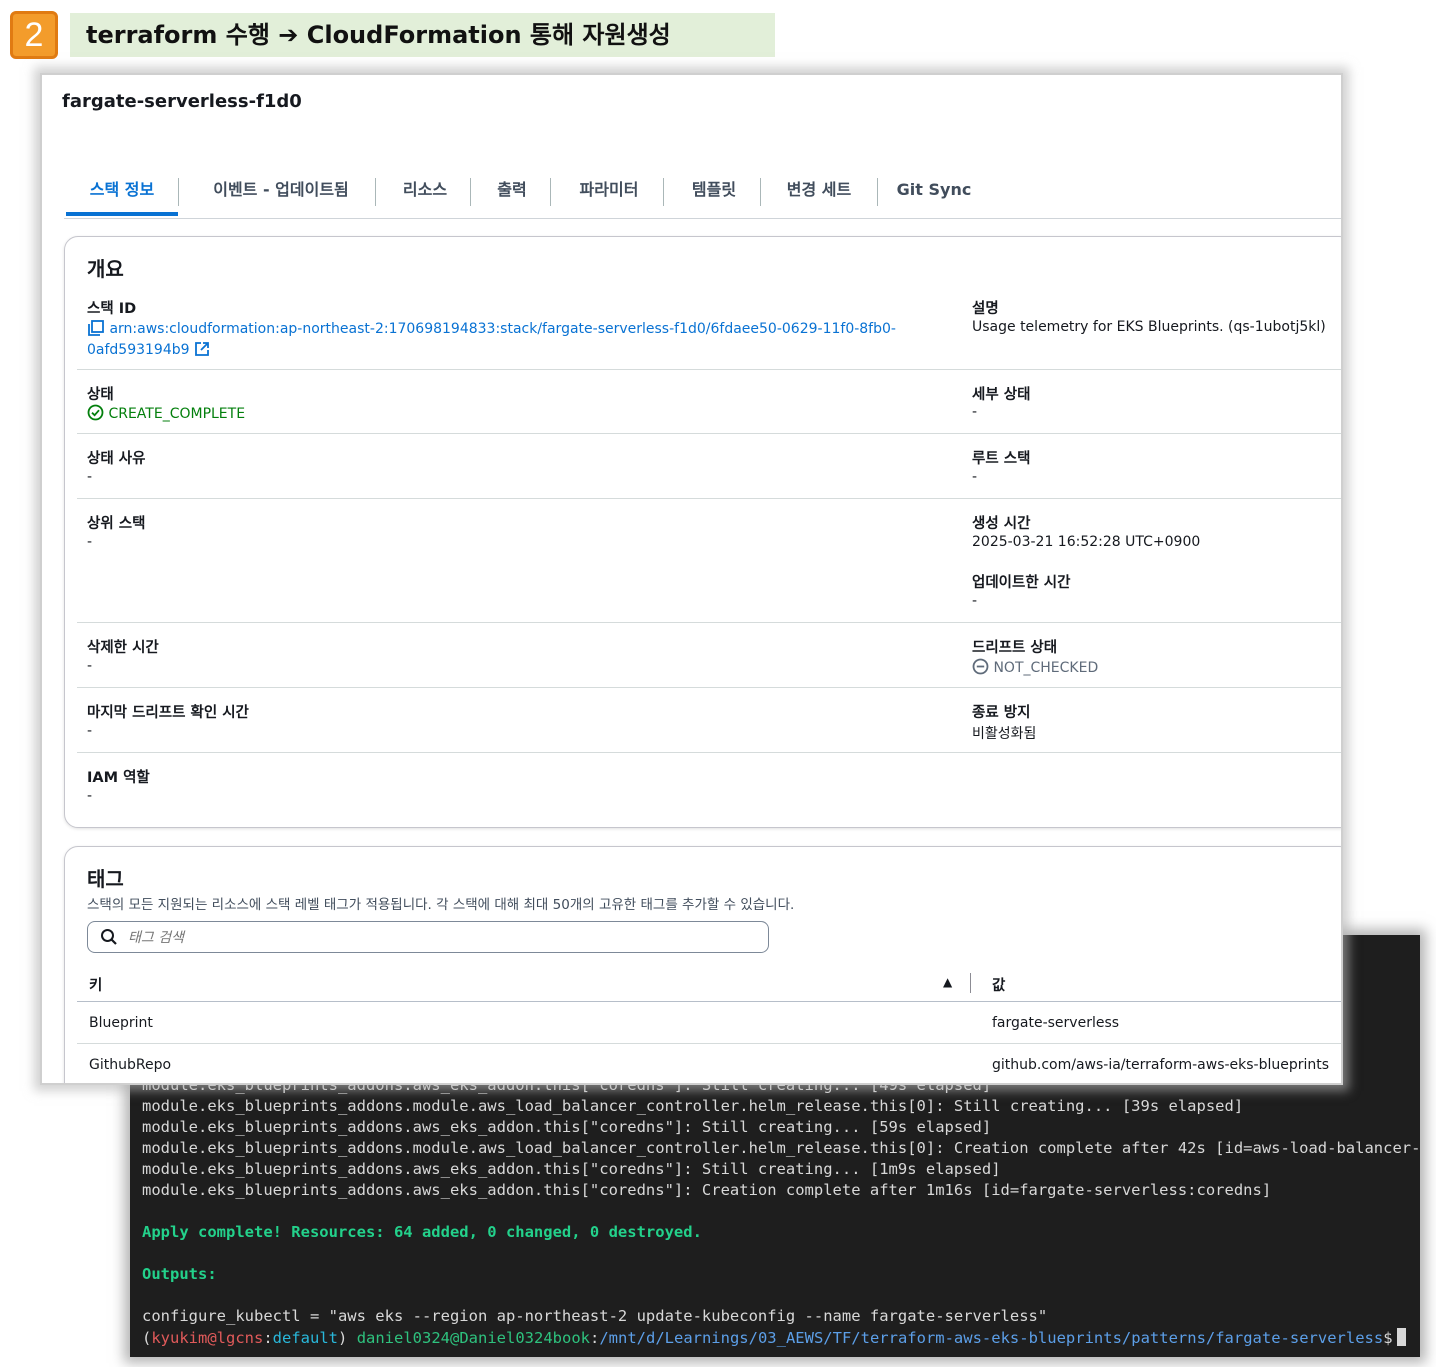  Describe the element at coordinates (95, 413) in the screenshot. I see `success-check-icon` at that location.